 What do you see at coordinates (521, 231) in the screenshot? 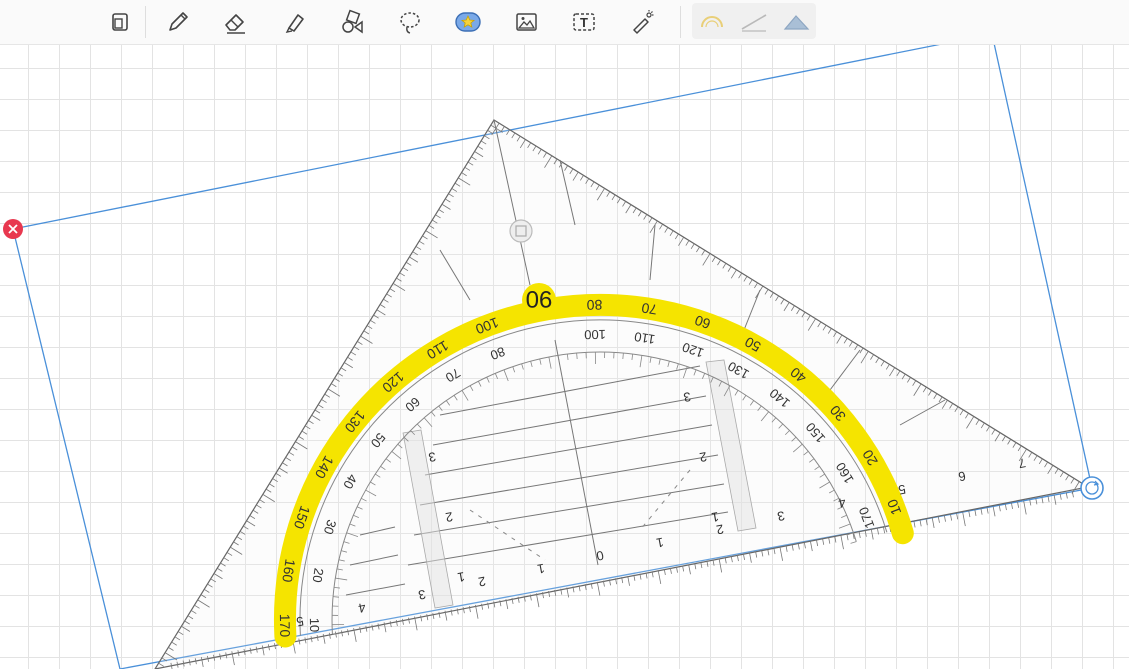
I see `pivot-icon` at bounding box center [521, 231].